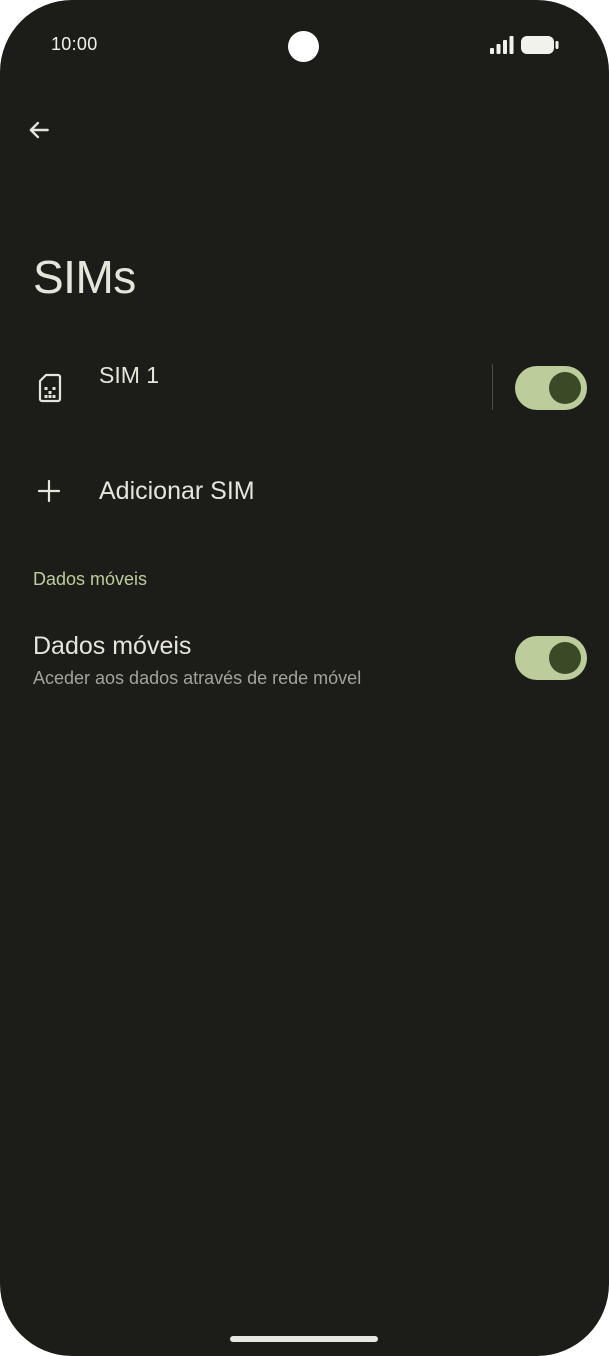 The height and width of the screenshot is (1356, 609). What do you see at coordinates (492, 387) in the screenshot?
I see `row-divider` at bounding box center [492, 387].